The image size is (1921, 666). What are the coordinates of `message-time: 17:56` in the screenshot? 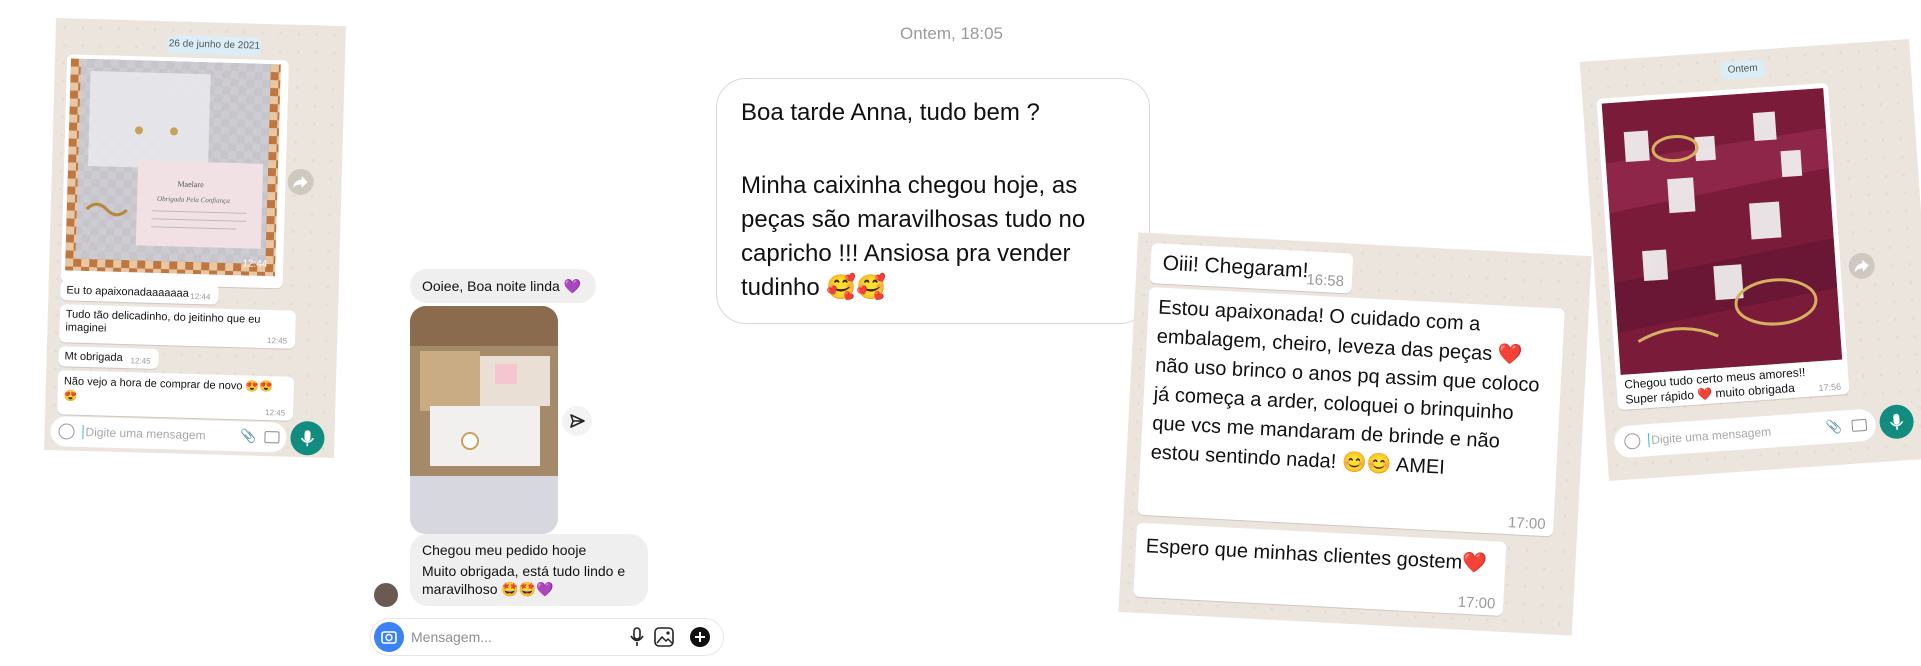 It's located at (1830, 387).